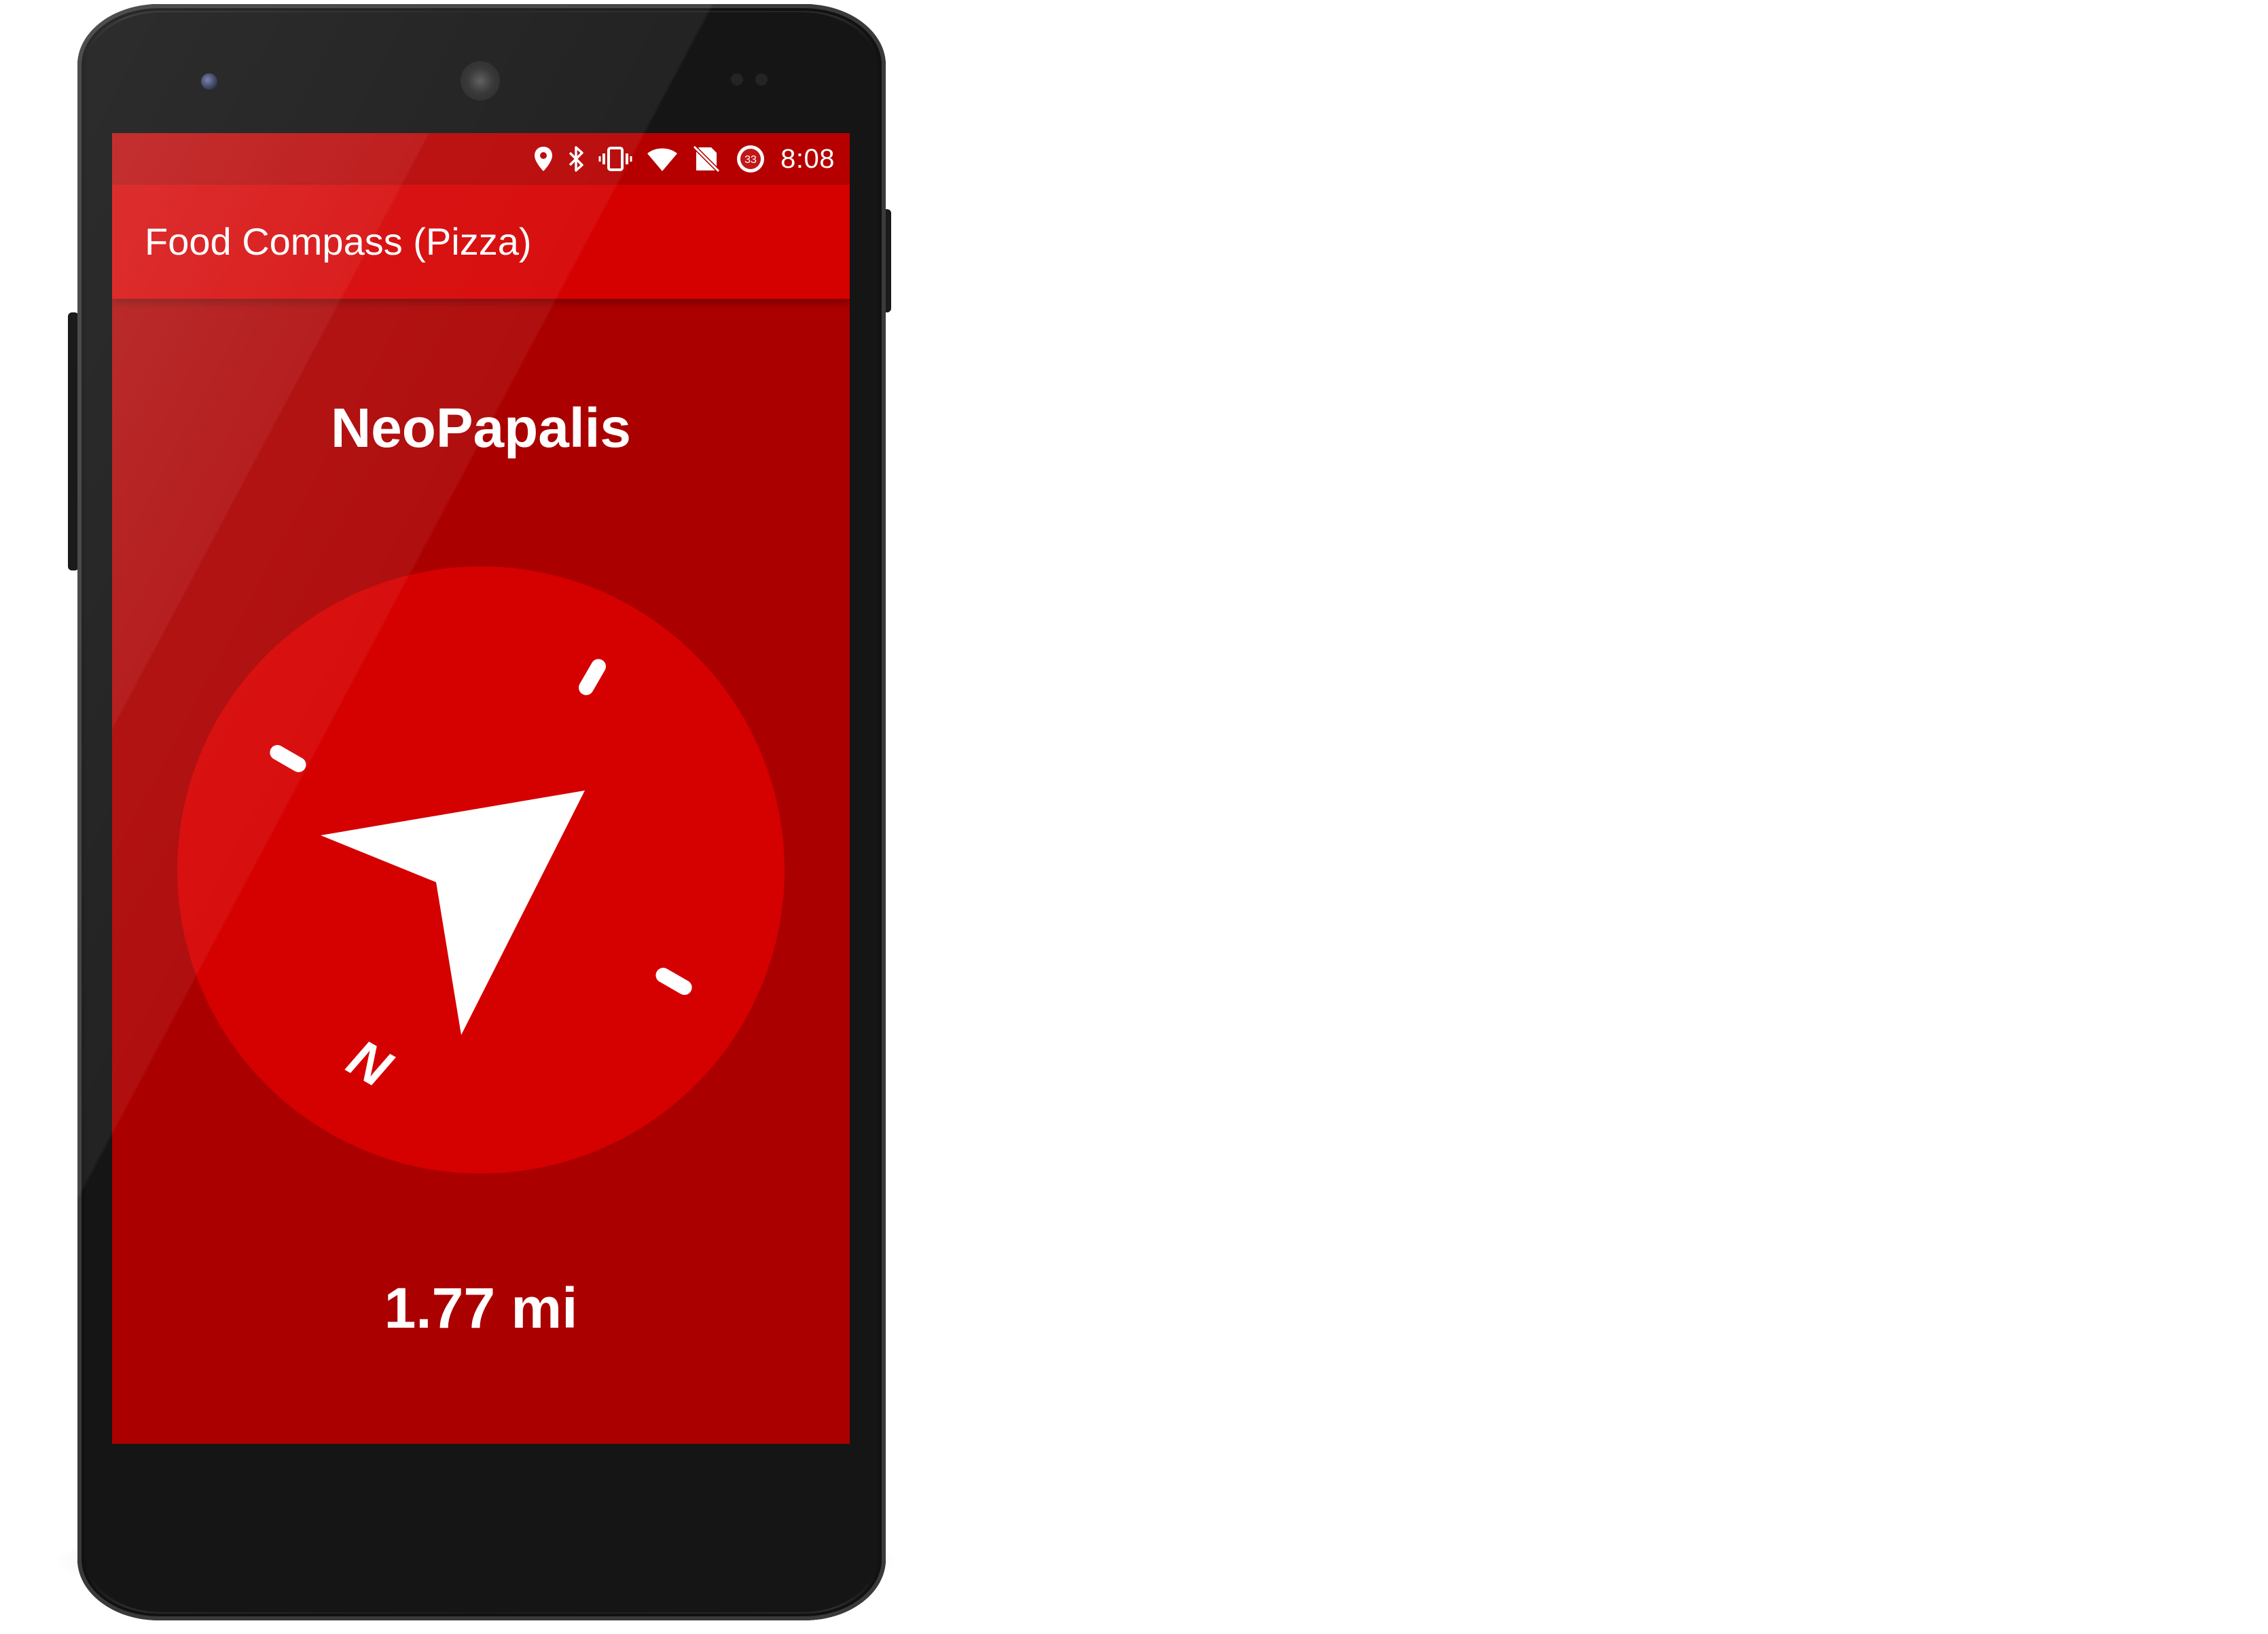  What do you see at coordinates (615, 159) in the screenshot?
I see `vibrate-icon` at bounding box center [615, 159].